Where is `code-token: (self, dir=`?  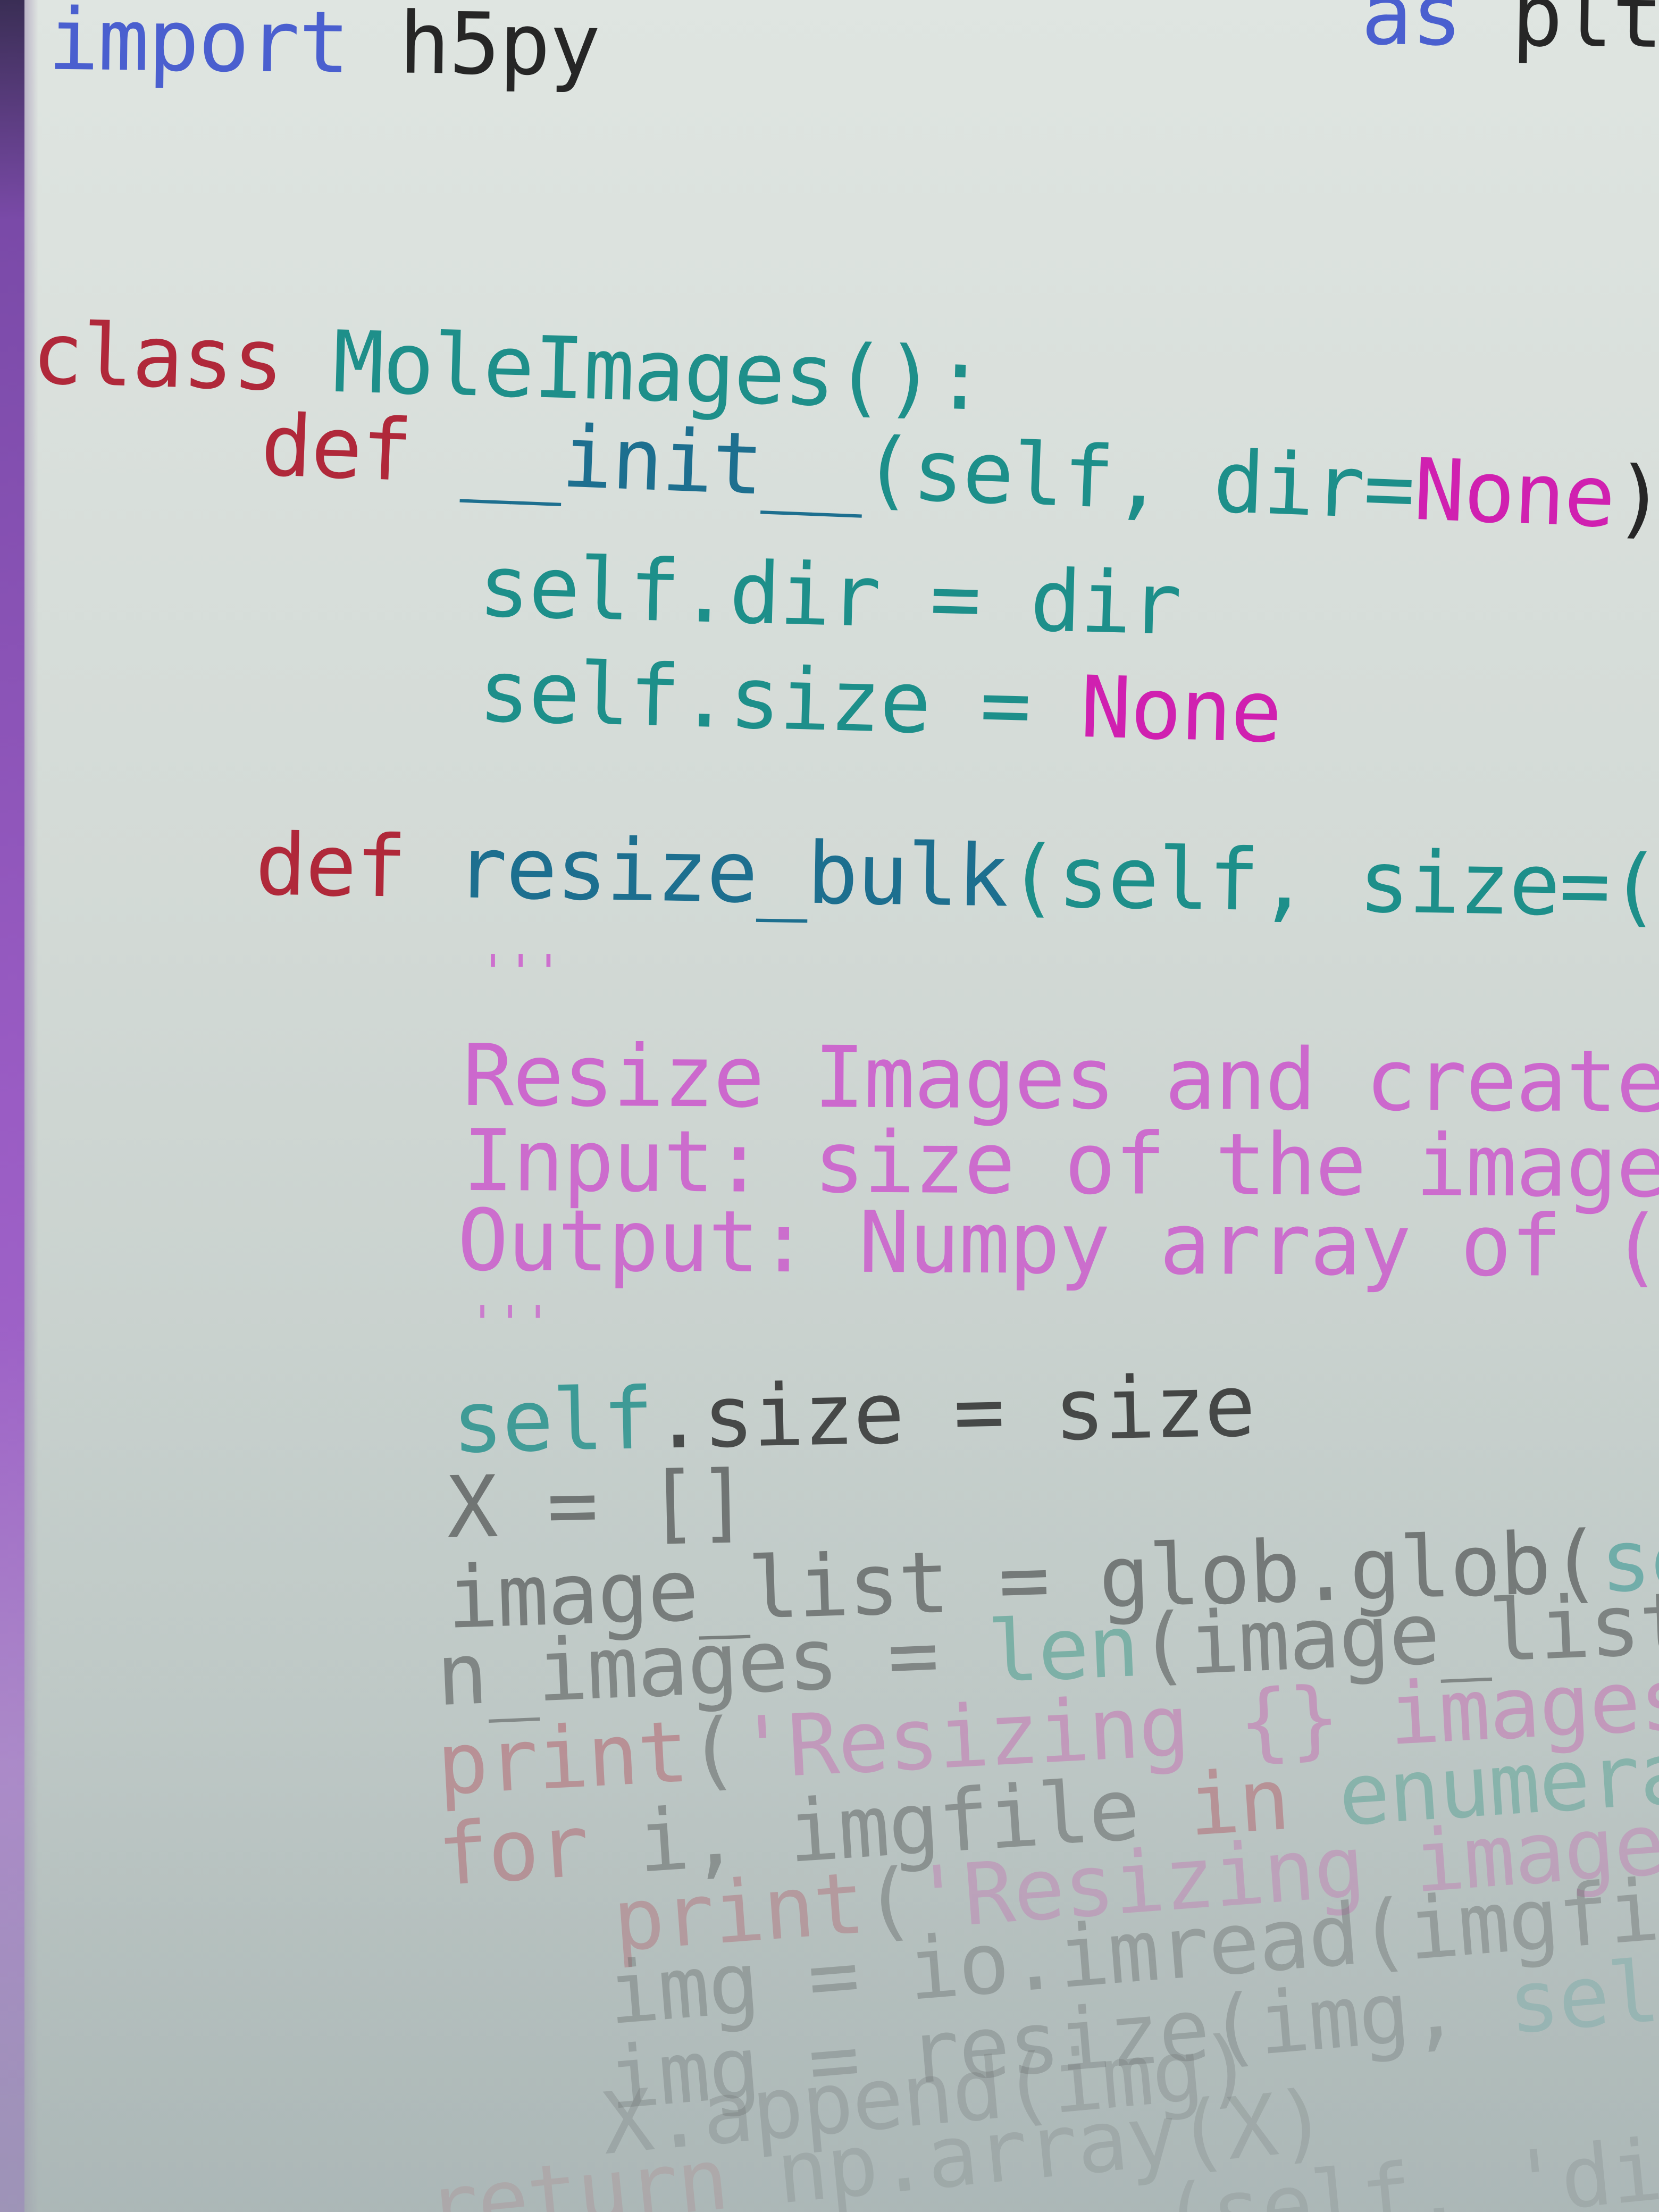
code-token: (self, dir= is located at coordinates (1138, 478).